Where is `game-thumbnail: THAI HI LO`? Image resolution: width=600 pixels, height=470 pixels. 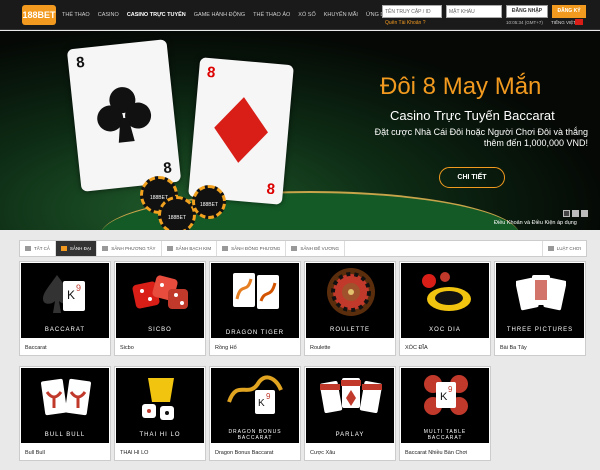 game-thumbnail: THAI HI LO is located at coordinates (160, 405).